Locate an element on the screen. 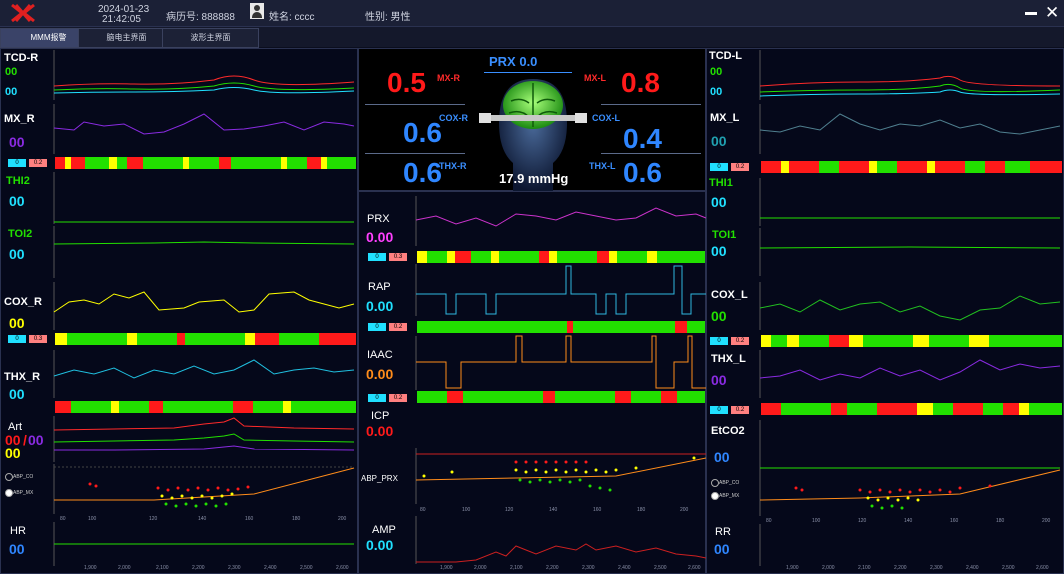 The width and height of the screenshot is (1064, 574). time-tick-right-1: 2,000 is located at coordinates (828, 568).